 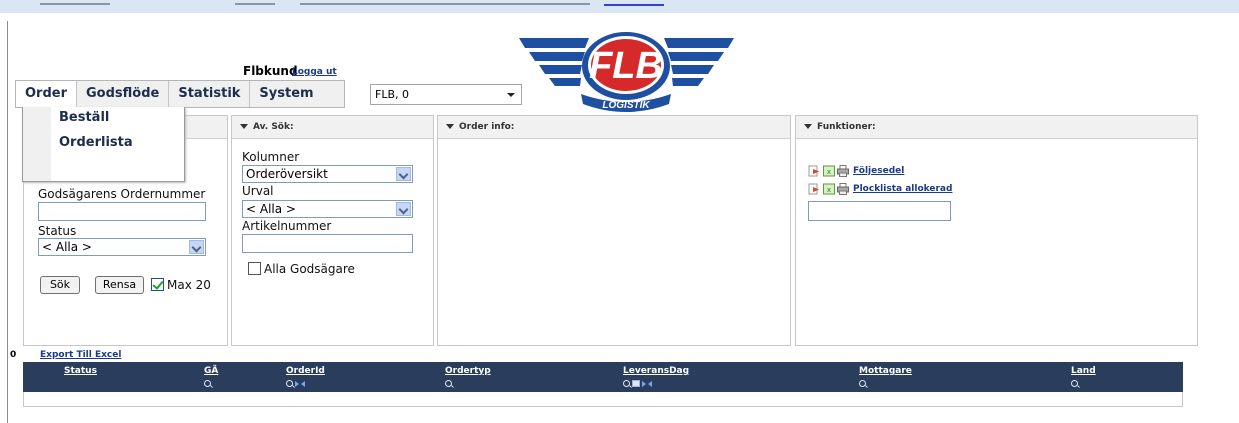 I want to click on menu-order: Order, so click(x=46, y=94).